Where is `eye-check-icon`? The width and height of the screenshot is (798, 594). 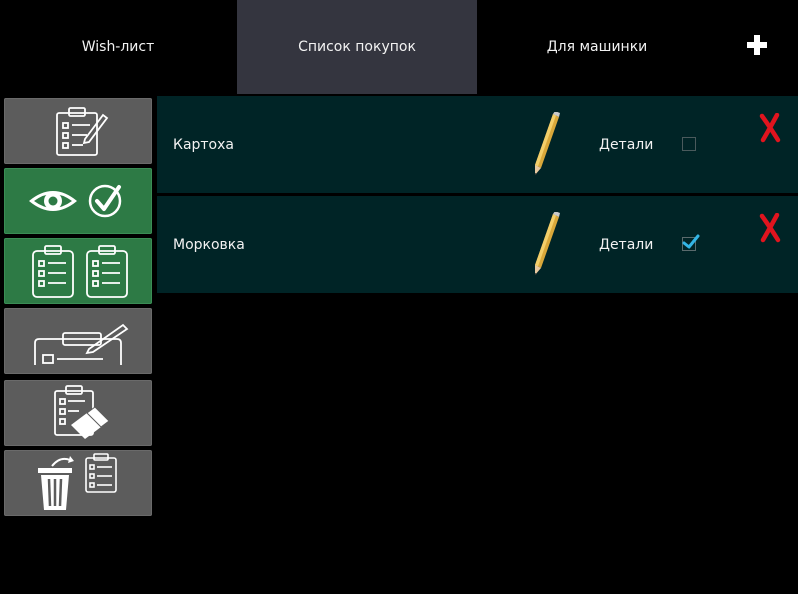 eye-check-icon is located at coordinates (75, 201).